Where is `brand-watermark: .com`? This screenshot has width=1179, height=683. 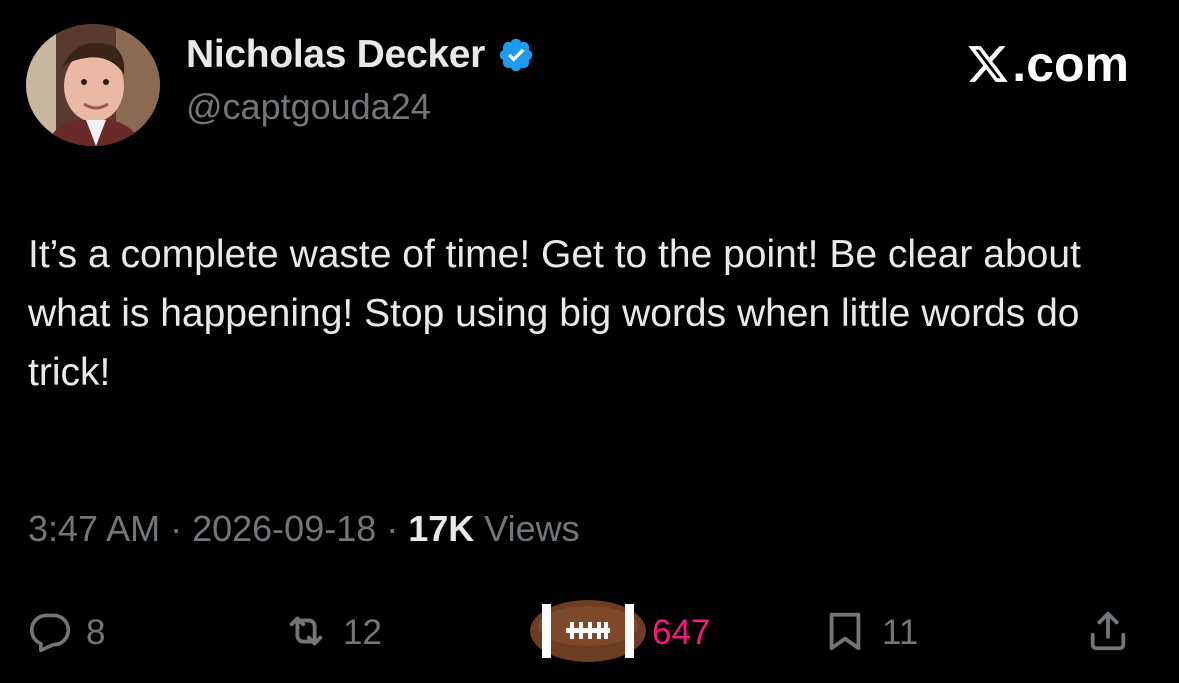
brand-watermark: .com is located at coordinates (1047, 64).